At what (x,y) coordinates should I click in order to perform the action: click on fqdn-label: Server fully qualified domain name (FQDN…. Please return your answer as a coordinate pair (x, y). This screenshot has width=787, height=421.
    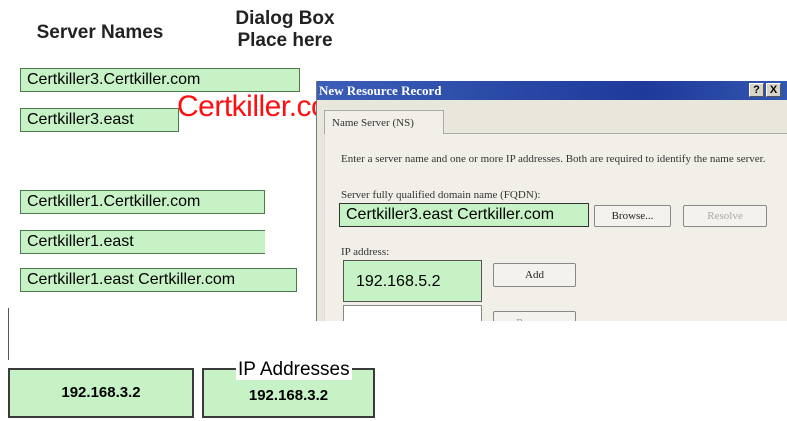
    Looking at the image, I should click on (441, 195).